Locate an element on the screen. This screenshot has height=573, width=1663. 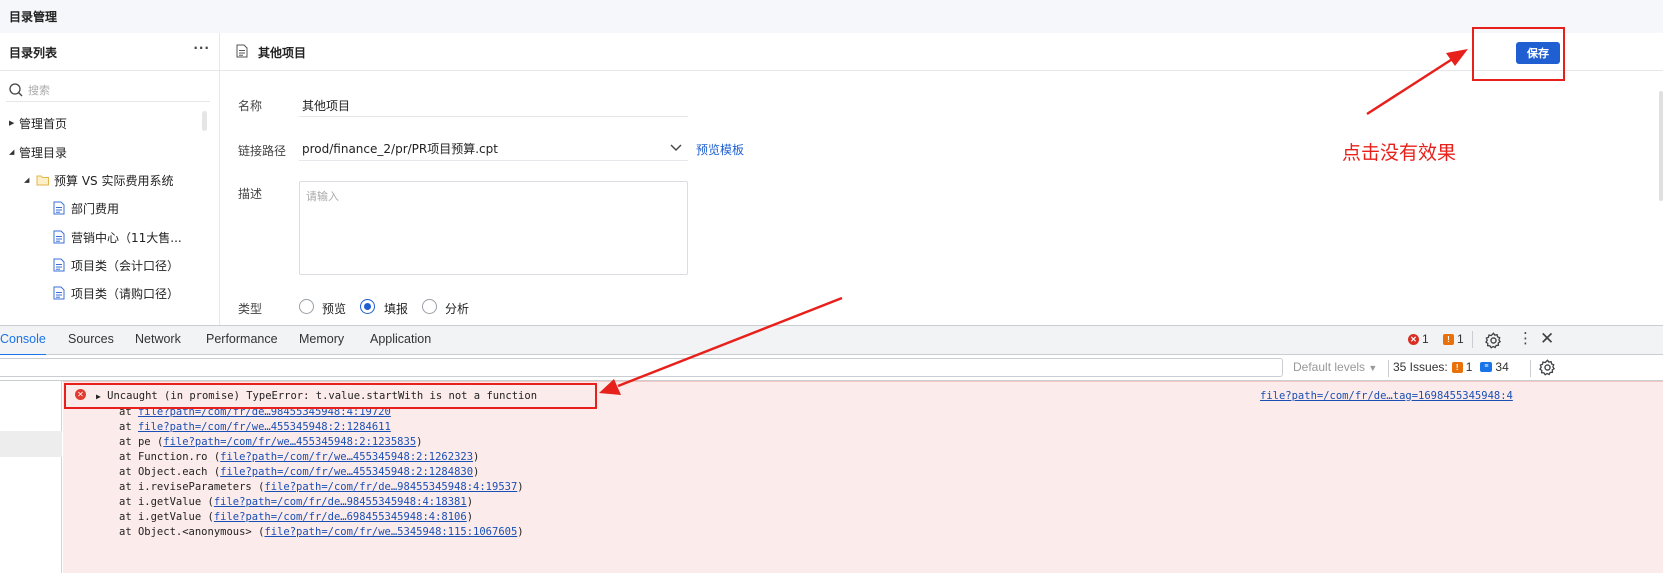
sidebar-title: 目录列表 is located at coordinates (33, 53).